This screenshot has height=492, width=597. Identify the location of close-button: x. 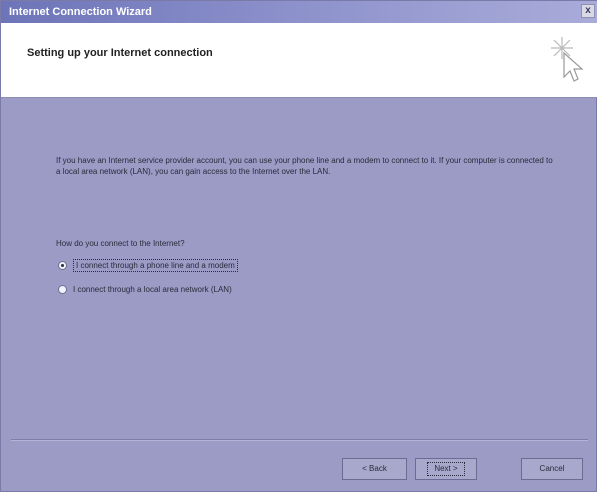
(588, 11).